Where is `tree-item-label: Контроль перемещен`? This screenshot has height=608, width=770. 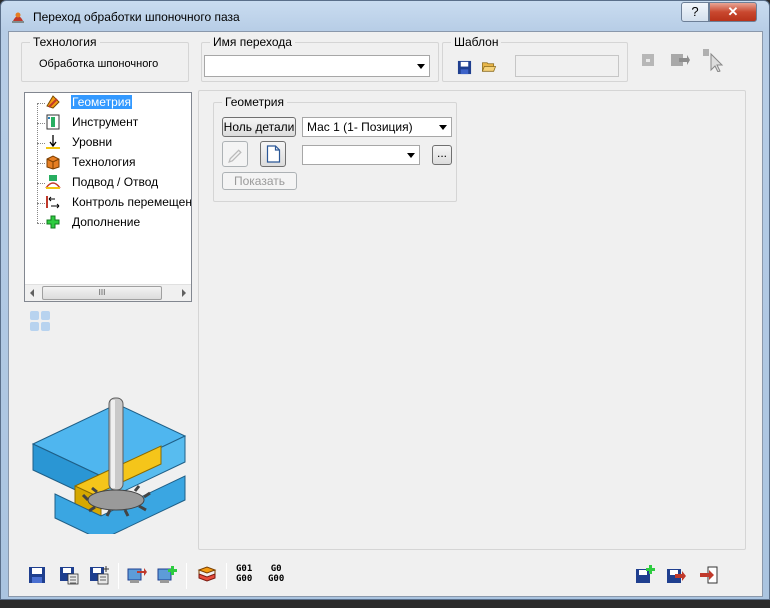 tree-item-label: Контроль перемещен is located at coordinates (132, 202).